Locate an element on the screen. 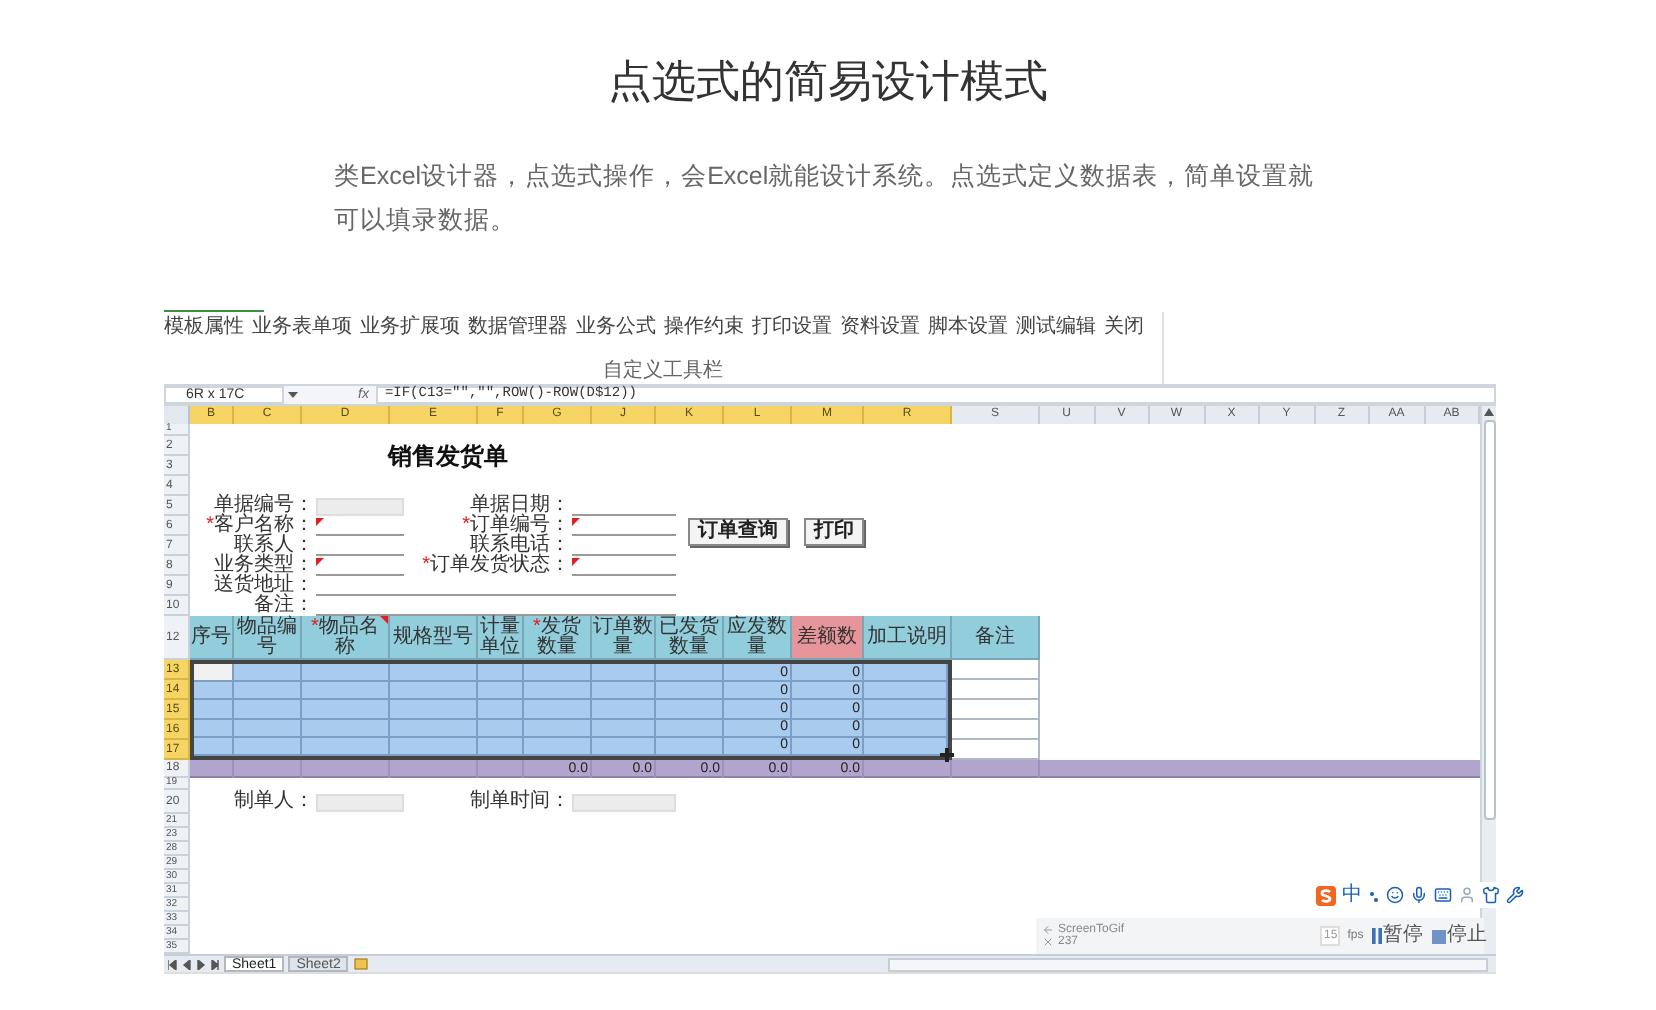 This screenshot has height=1010, width=1656. ribbon-group-label: 自定义工具栏 is located at coordinates (663, 372).